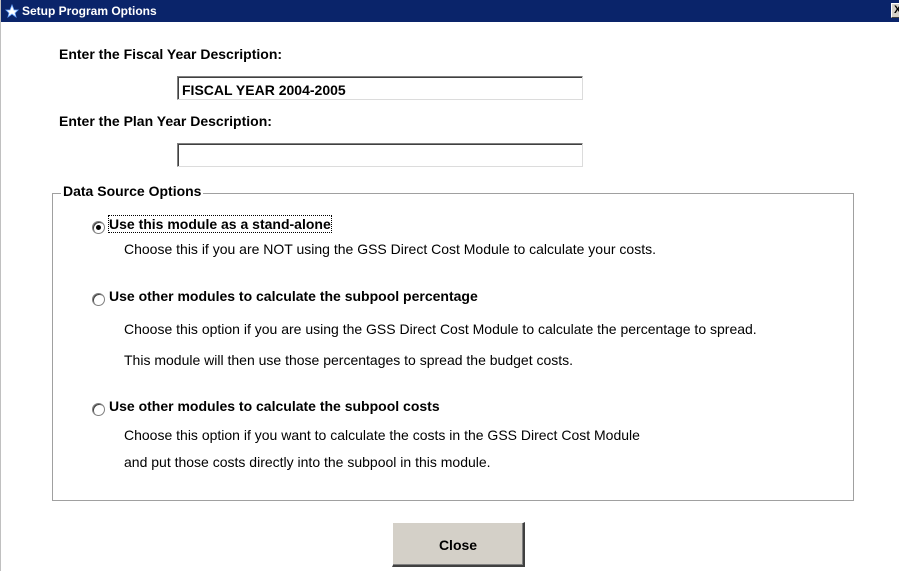 The height and width of the screenshot is (571, 899). I want to click on radio-selected-dot, so click(98, 227).